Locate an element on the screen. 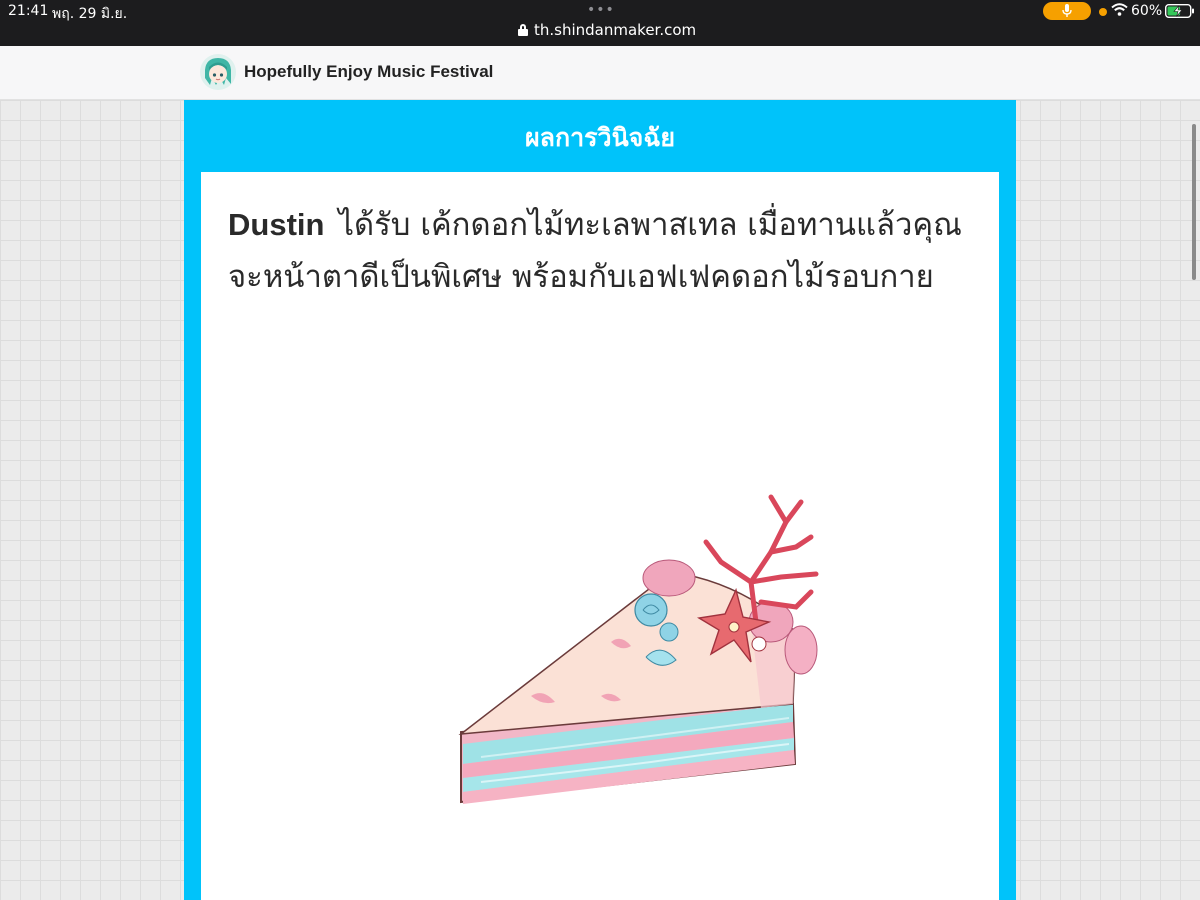  microphone-indicator is located at coordinates (1067, 11).